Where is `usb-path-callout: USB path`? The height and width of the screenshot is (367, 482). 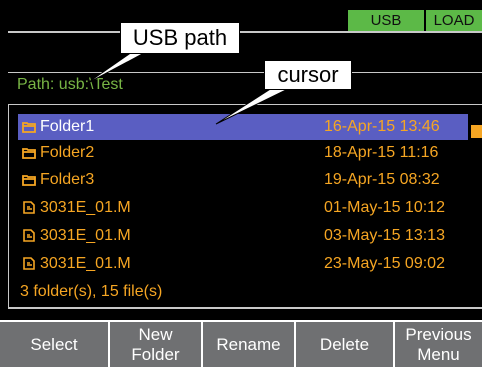
usb-path-callout: USB path is located at coordinates (180, 38).